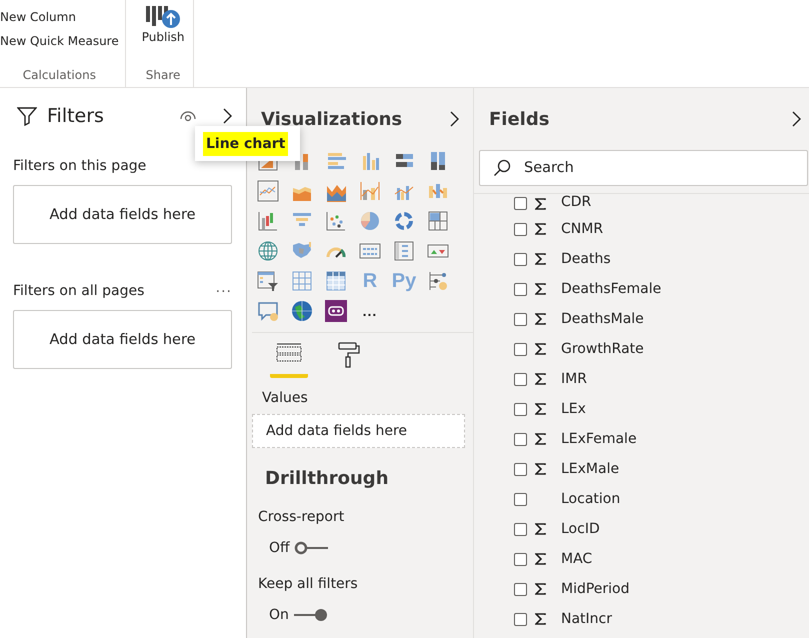  Describe the element at coordinates (602, 319) in the screenshot. I see `field-name: DeathsMale` at that location.